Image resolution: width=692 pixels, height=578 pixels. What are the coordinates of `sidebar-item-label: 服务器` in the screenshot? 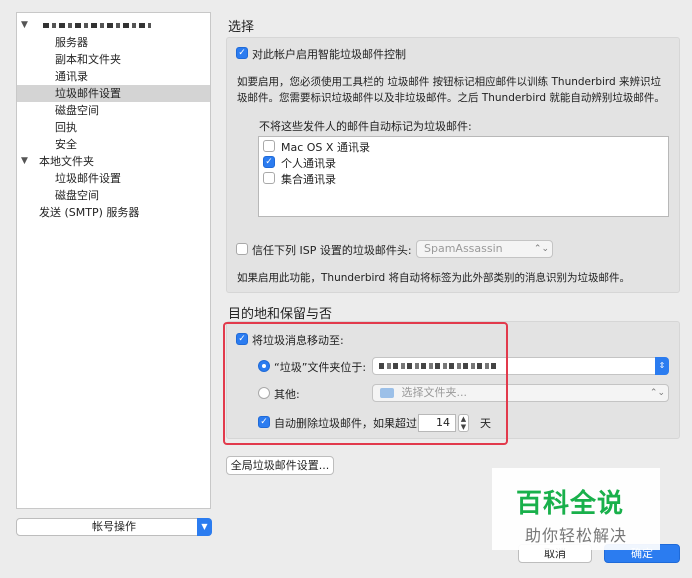 It's located at (71, 42).